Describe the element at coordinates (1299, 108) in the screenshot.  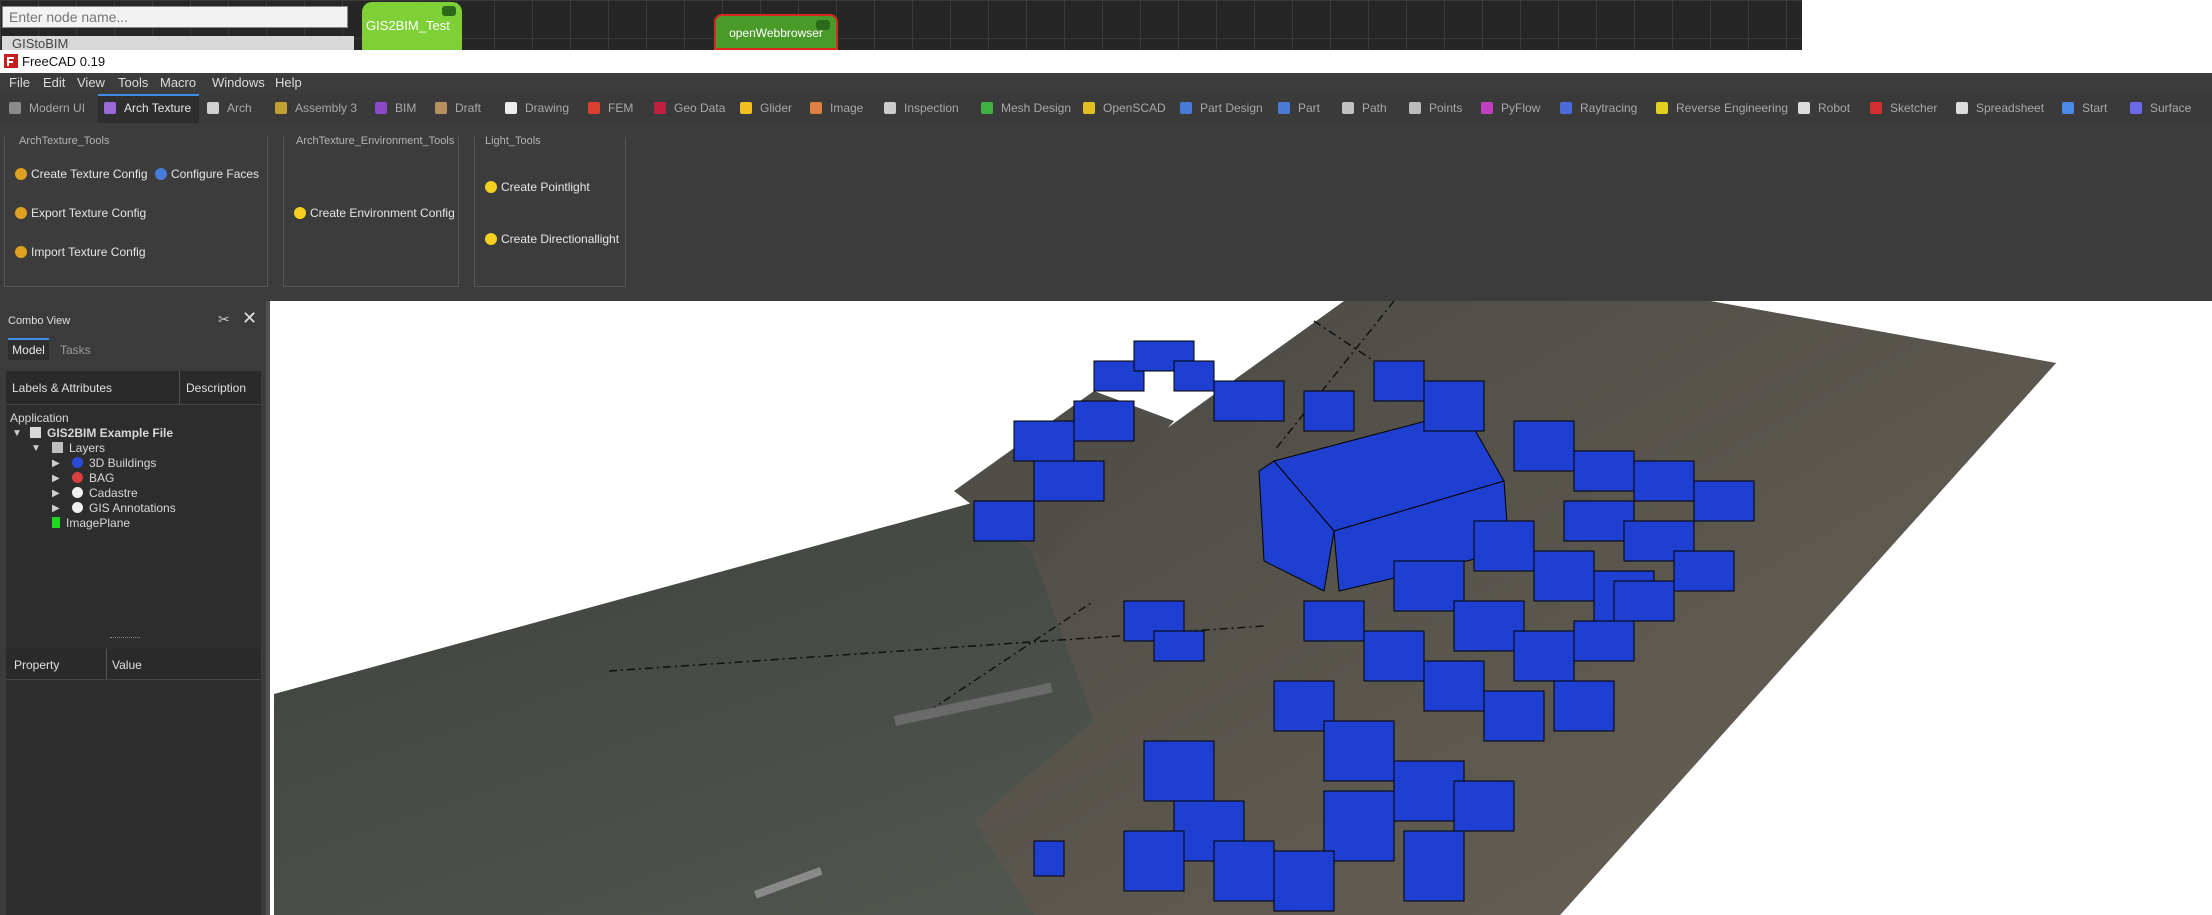
I see `tab-part: Part` at that location.